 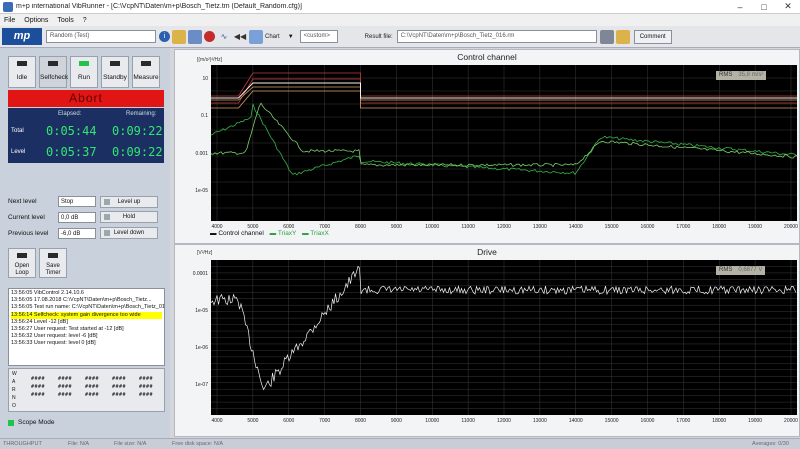 I want to click on status-file: File: N/A, so click(x=79, y=444).